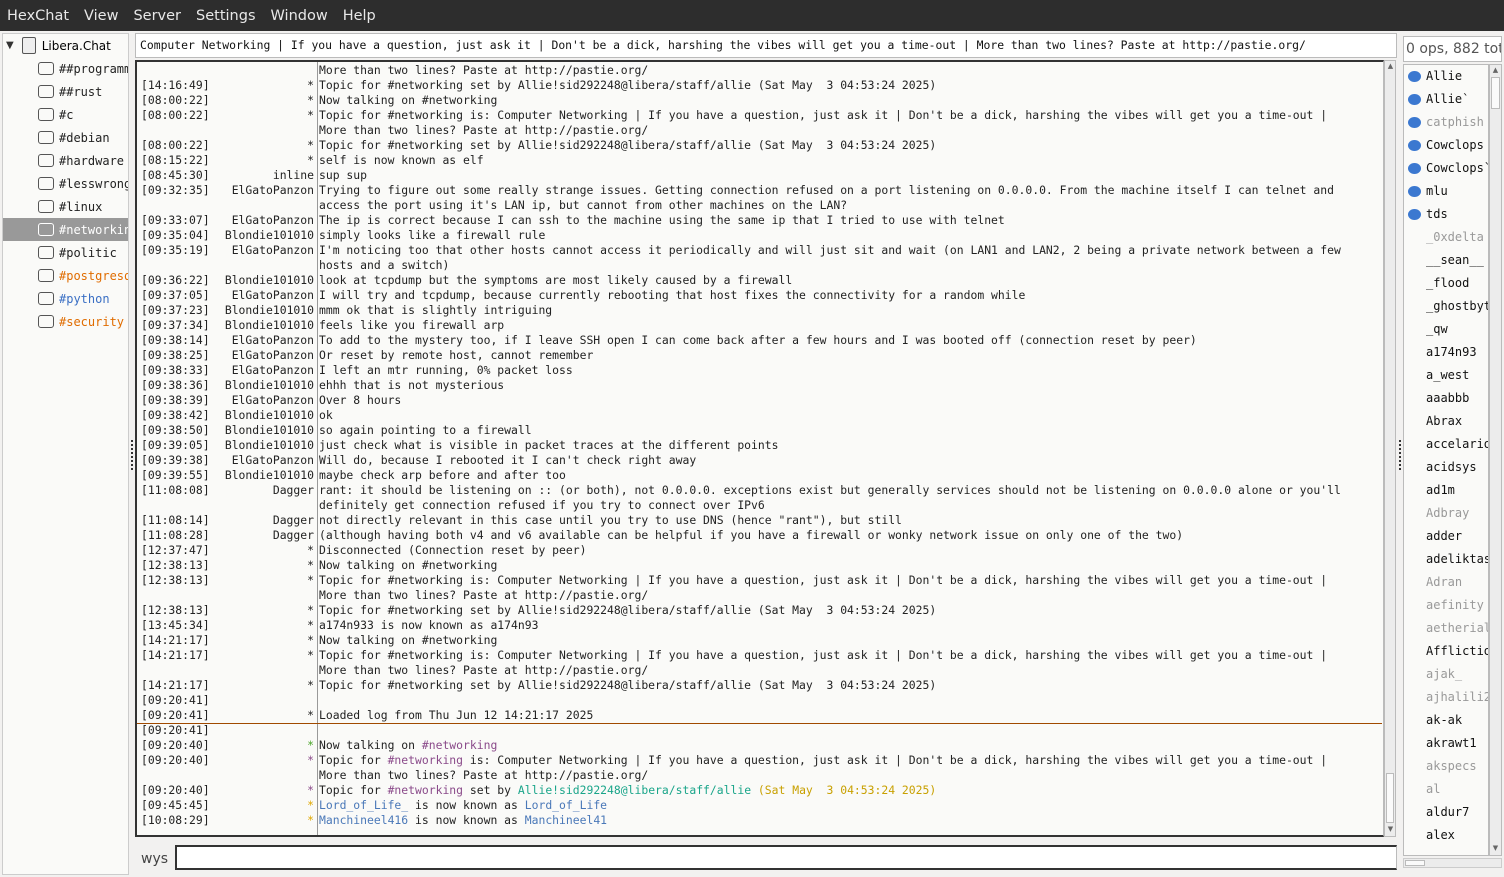 The height and width of the screenshot is (877, 1504). I want to click on channel-item: #python, so click(65, 298).